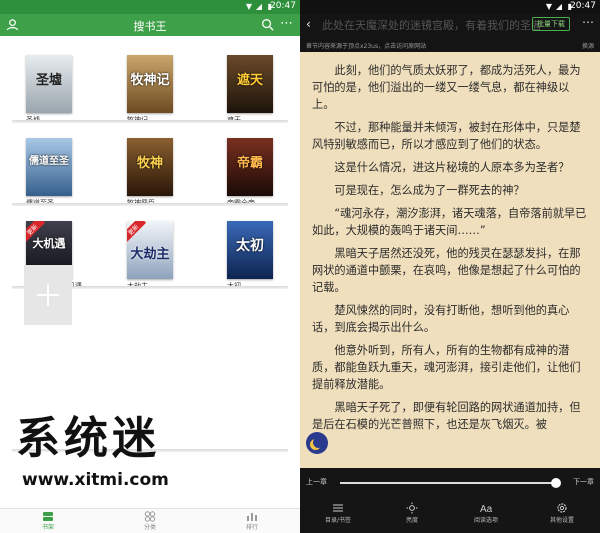  I want to click on nav-label: 书架, so click(47, 527).